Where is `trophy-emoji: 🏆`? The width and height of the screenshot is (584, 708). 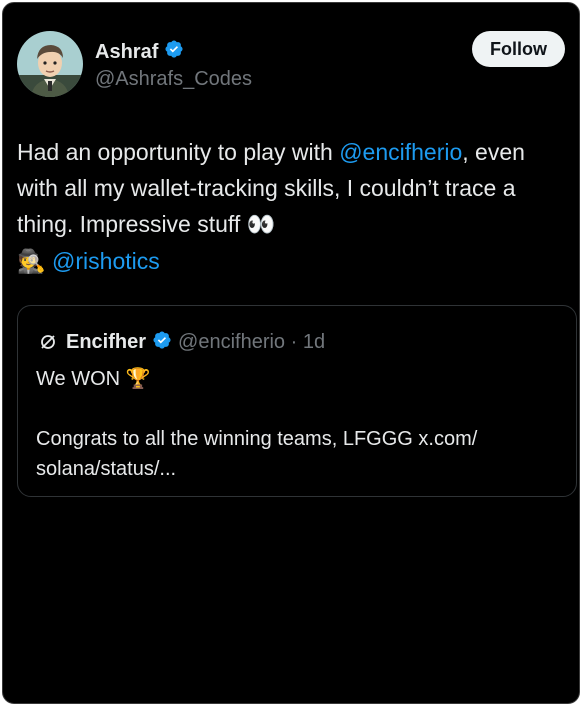
trophy-emoji: 🏆 is located at coordinates (138, 378).